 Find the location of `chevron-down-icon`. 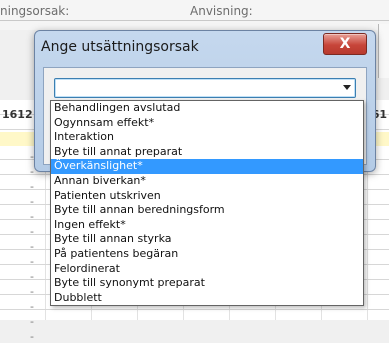

chevron-down-icon is located at coordinates (347, 87).